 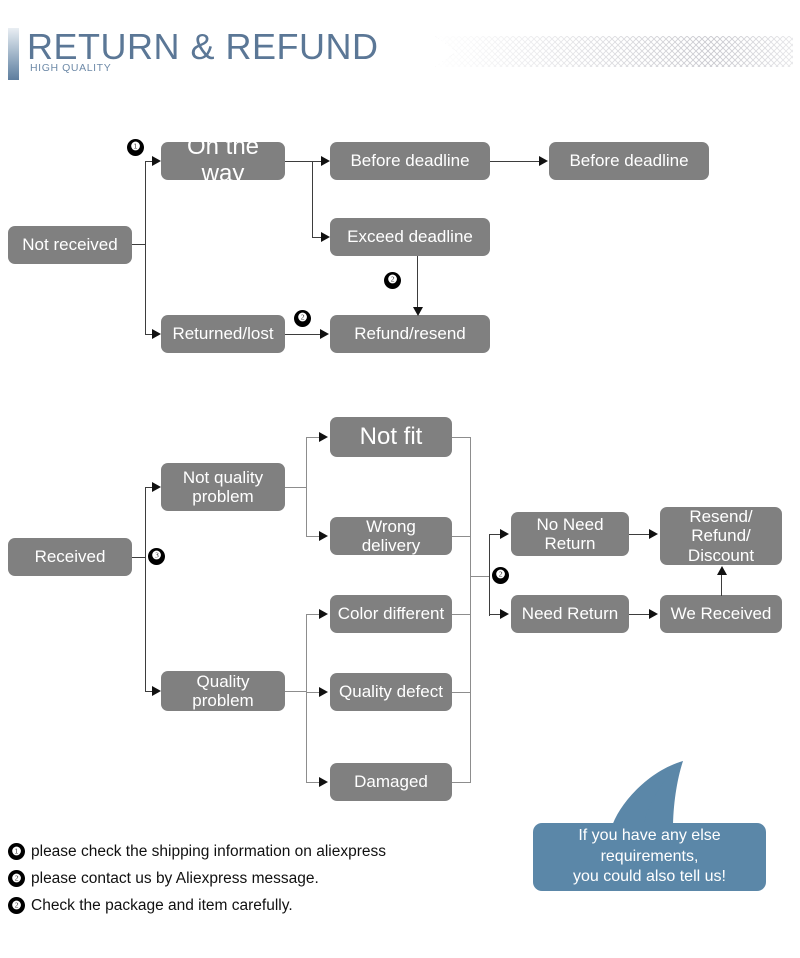 What do you see at coordinates (640, 535) in the screenshot?
I see `connector-no-need-to-resend` at bounding box center [640, 535].